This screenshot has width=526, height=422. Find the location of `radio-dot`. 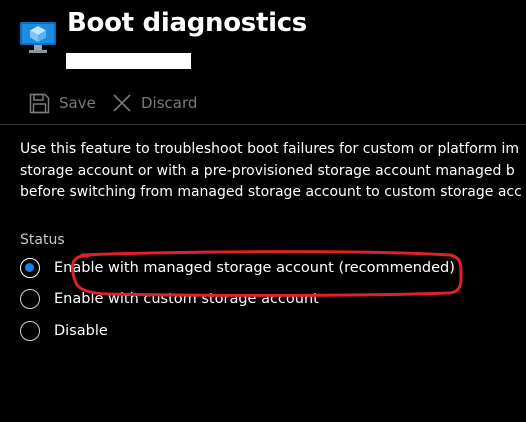

radio-dot is located at coordinates (29, 267).